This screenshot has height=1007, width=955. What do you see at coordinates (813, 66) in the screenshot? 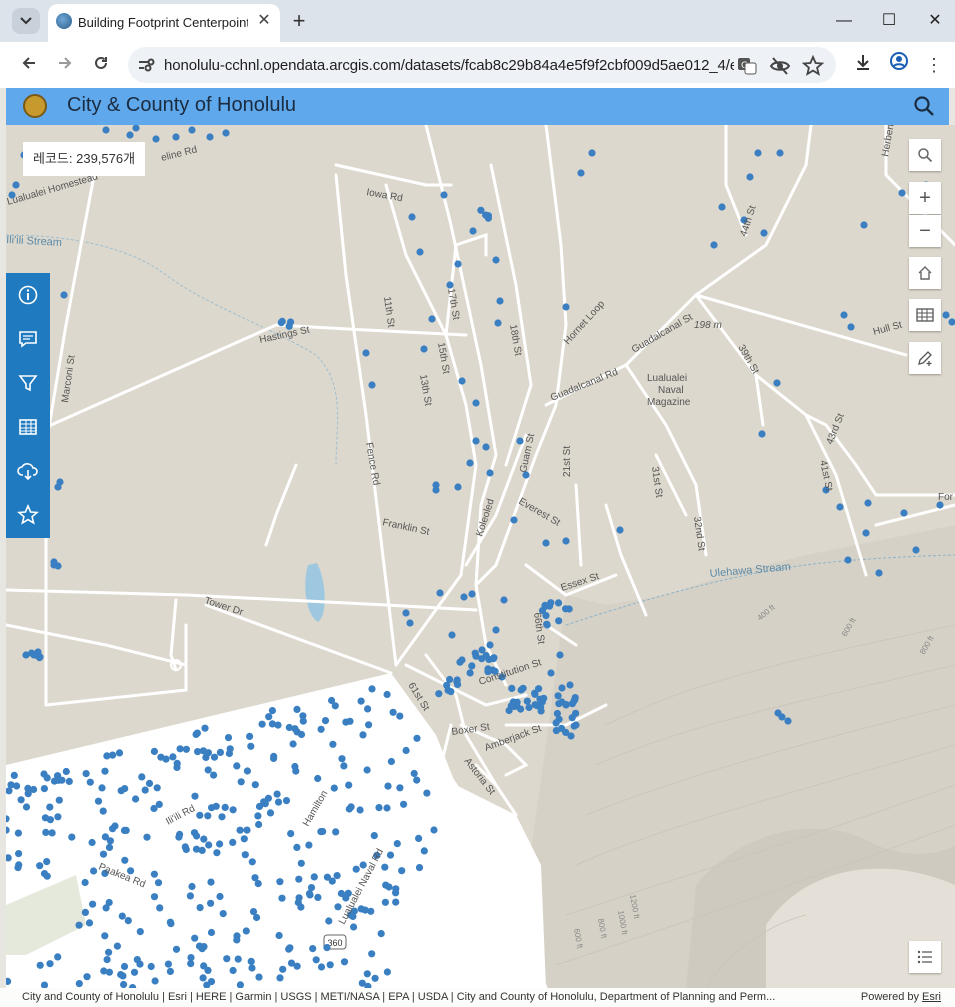
I see `star-icon` at bounding box center [813, 66].